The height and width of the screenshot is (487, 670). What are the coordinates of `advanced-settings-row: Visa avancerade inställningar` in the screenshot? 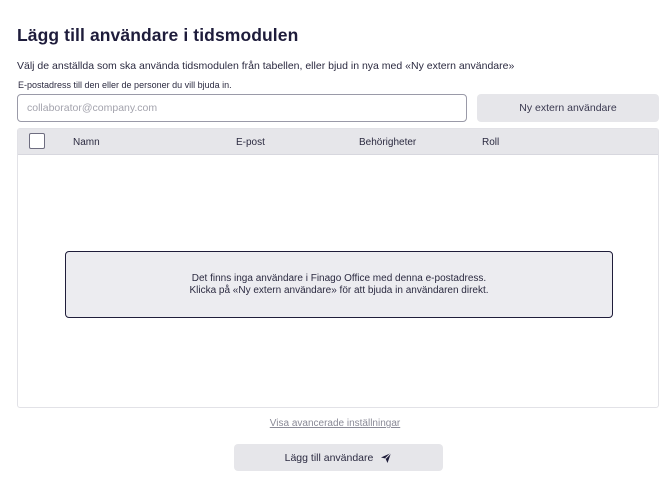 It's located at (335, 423).